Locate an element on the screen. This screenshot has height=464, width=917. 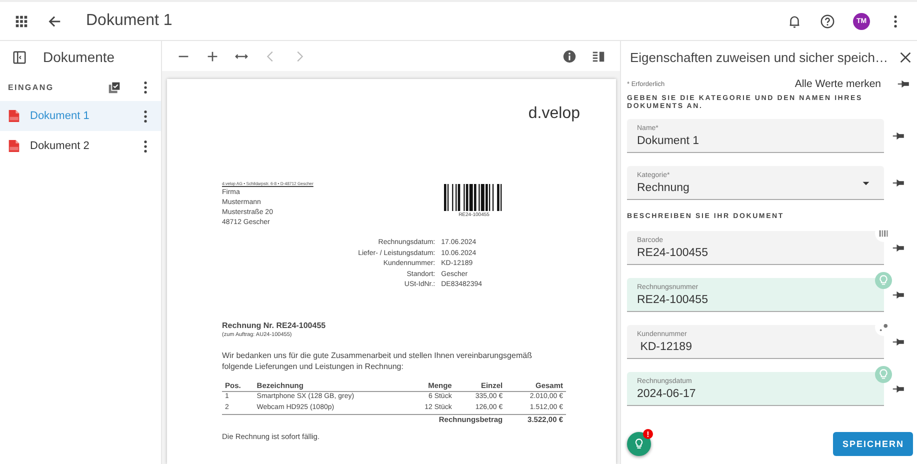
document-list-item: Dokument 2 is located at coordinates (80, 146).